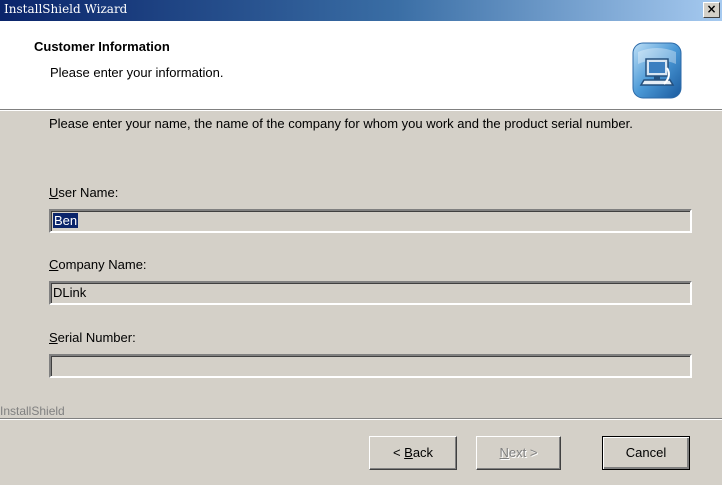 The height and width of the screenshot is (485, 722). What do you see at coordinates (523, 452) in the screenshot?
I see `next-button-label: ext >` at bounding box center [523, 452].